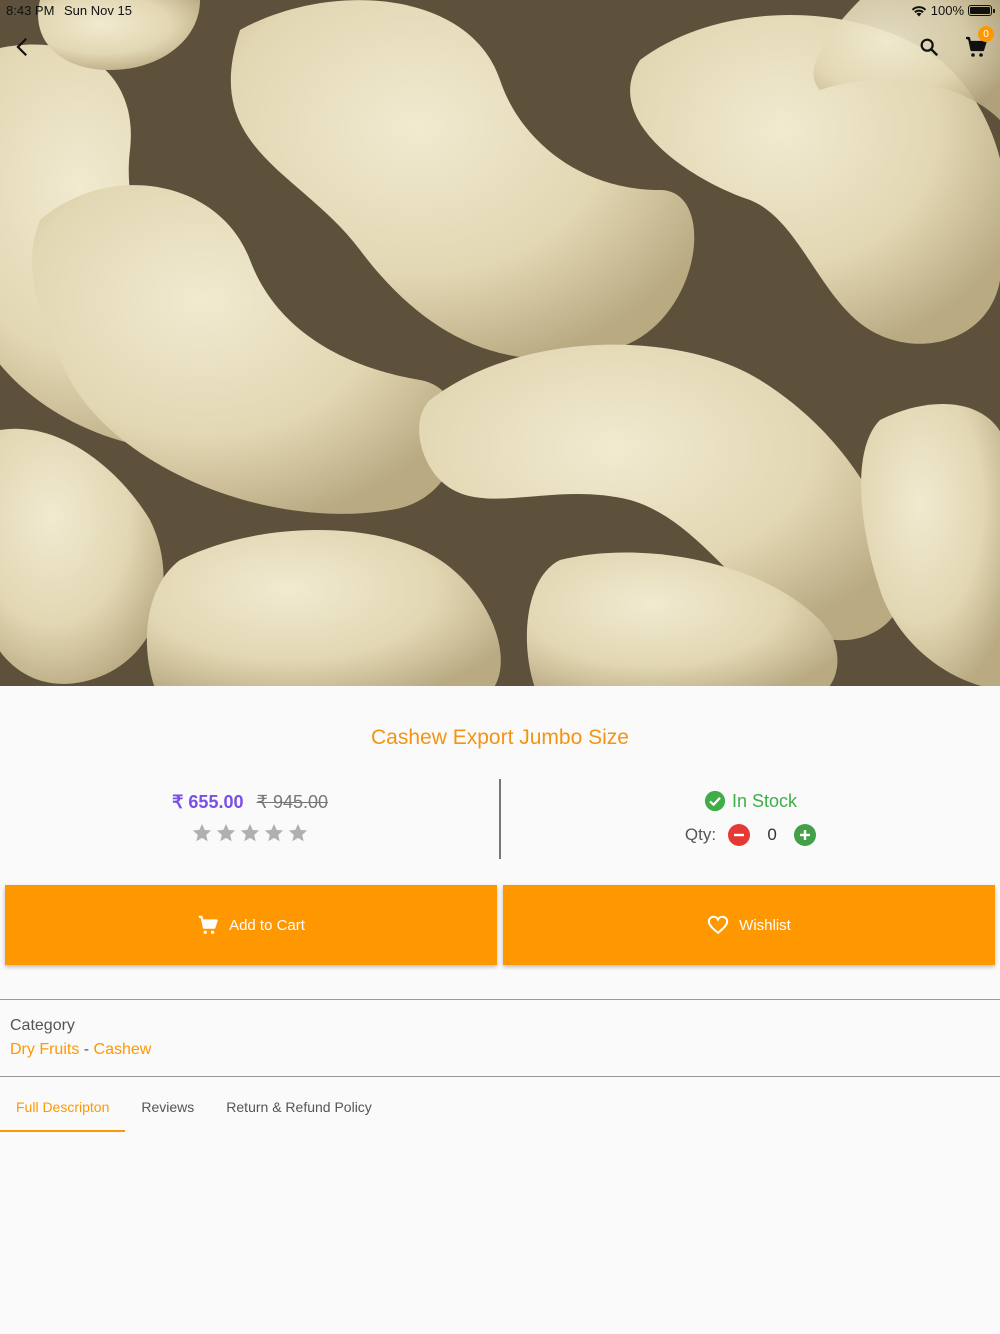 The width and height of the screenshot is (1000, 1334). Describe the element at coordinates (299, 1109) in the screenshot. I see `tab-return-refund-policy: Return & Refund Policy` at that location.